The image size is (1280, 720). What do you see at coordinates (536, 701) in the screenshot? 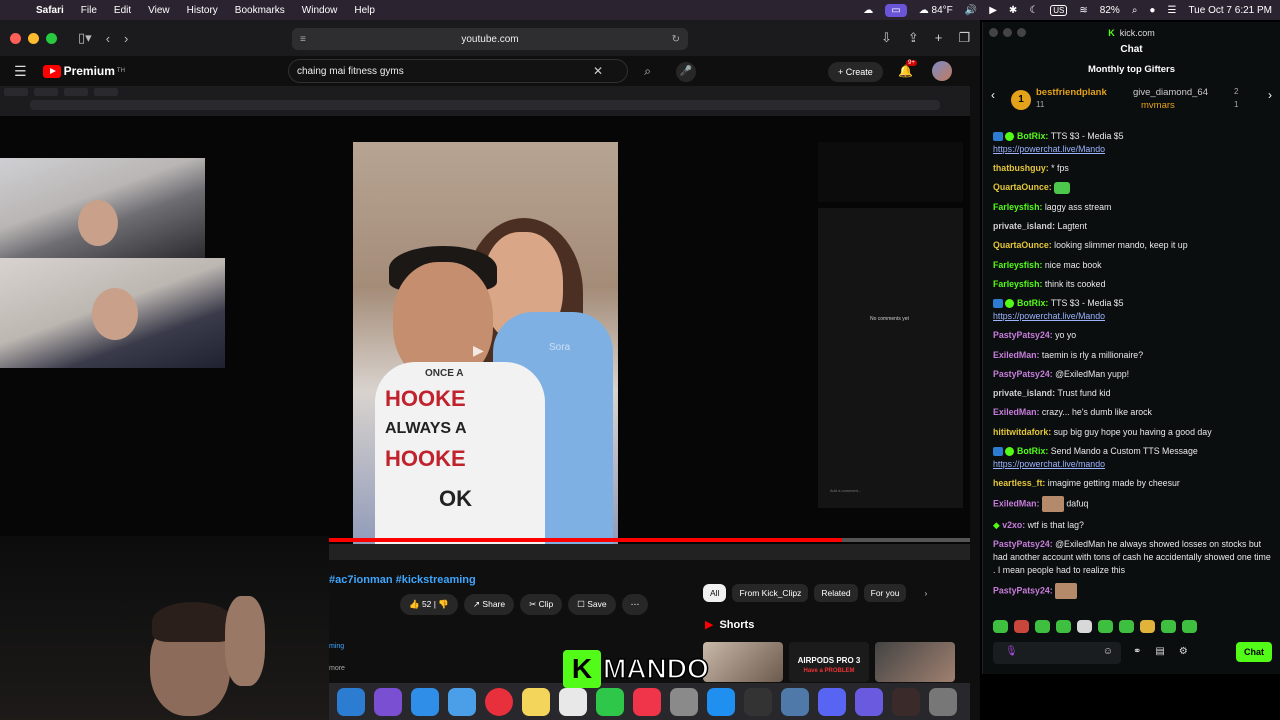
I see `notes-icon` at bounding box center [536, 701].